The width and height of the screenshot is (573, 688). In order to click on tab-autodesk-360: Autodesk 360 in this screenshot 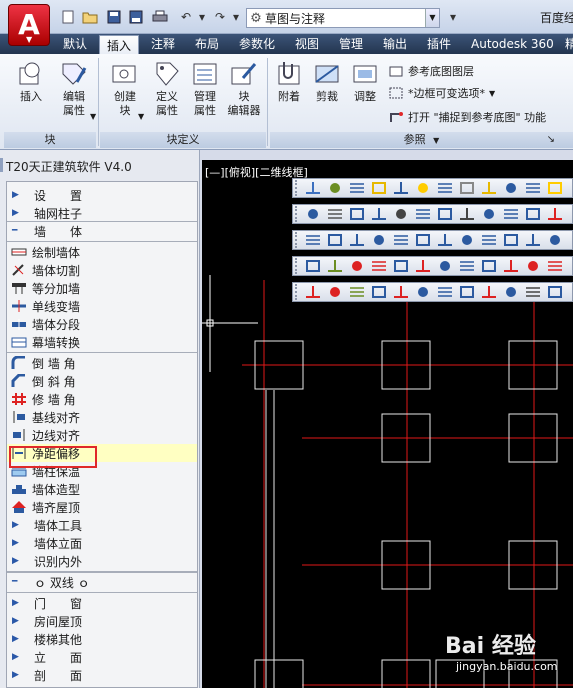, I will do `click(512, 44)`.